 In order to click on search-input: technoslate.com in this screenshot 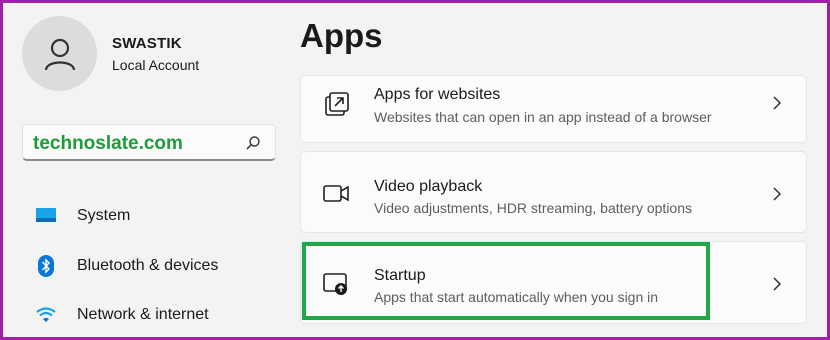, I will do `click(108, 144)`.